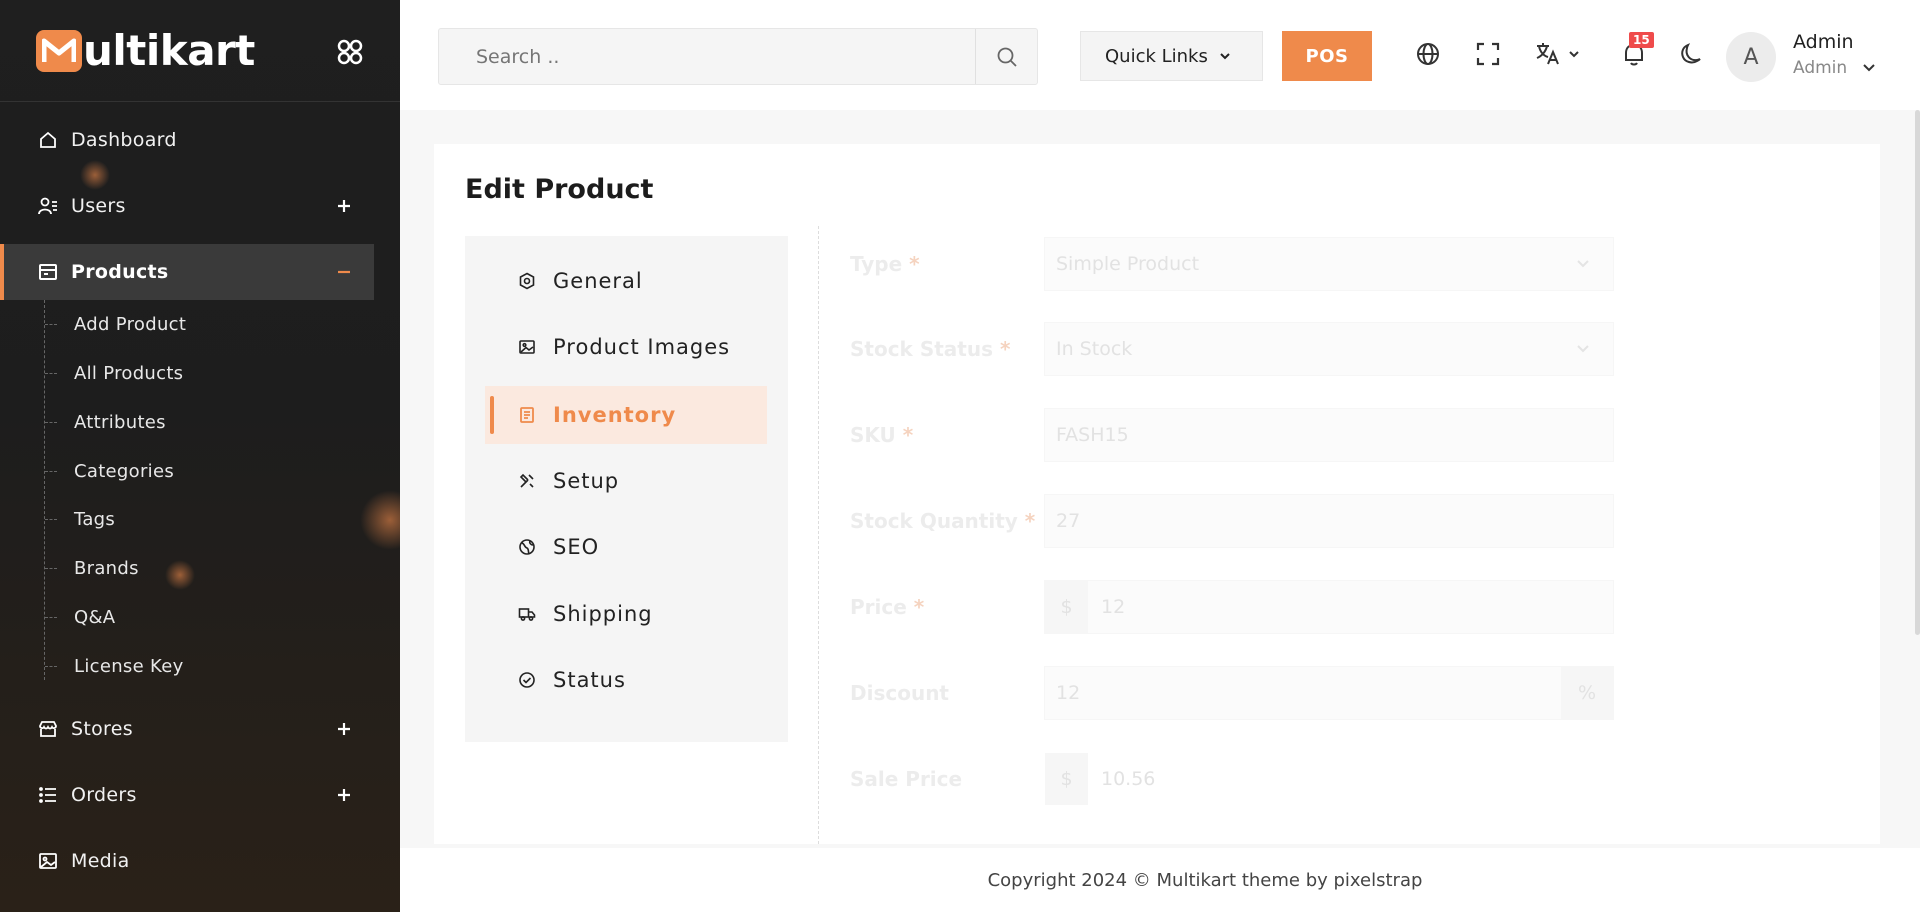  What do you see at coordinates (187, 206) in the screenshot?
I see `sidebar-item-users: Users` at bounding box center [187, 206].